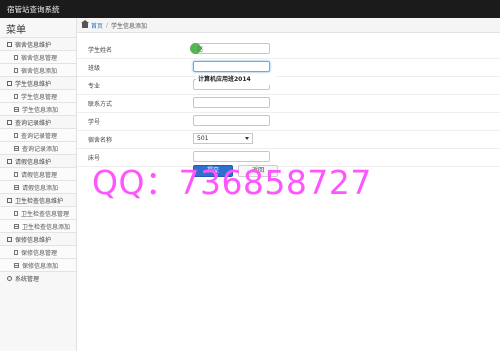 The image size is (500, 351). What do you see at coordinates (94, 68) in the screenshot?
I see `class-label: 班级` at bounding box center [94, 68].